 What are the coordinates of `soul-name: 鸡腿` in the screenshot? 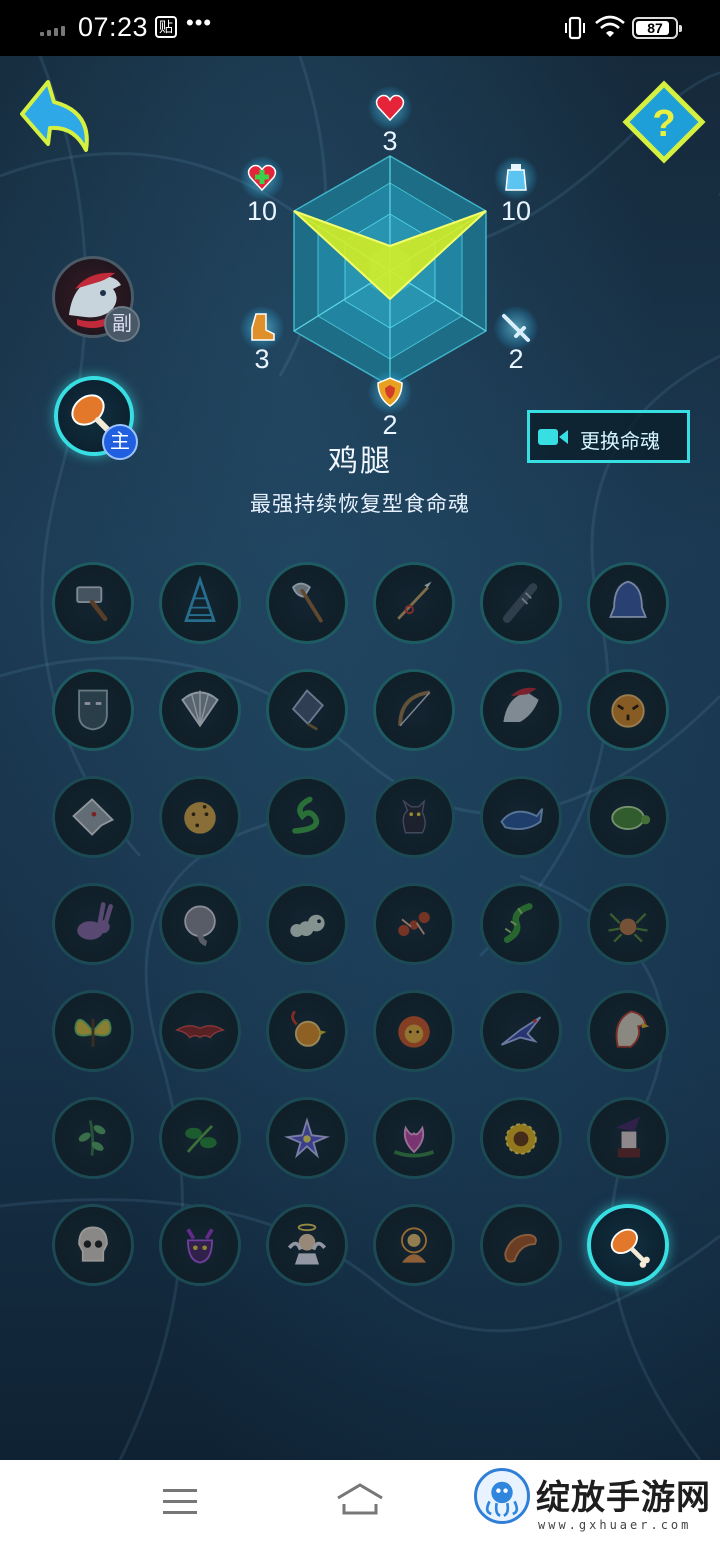 It's located at (360, 461).